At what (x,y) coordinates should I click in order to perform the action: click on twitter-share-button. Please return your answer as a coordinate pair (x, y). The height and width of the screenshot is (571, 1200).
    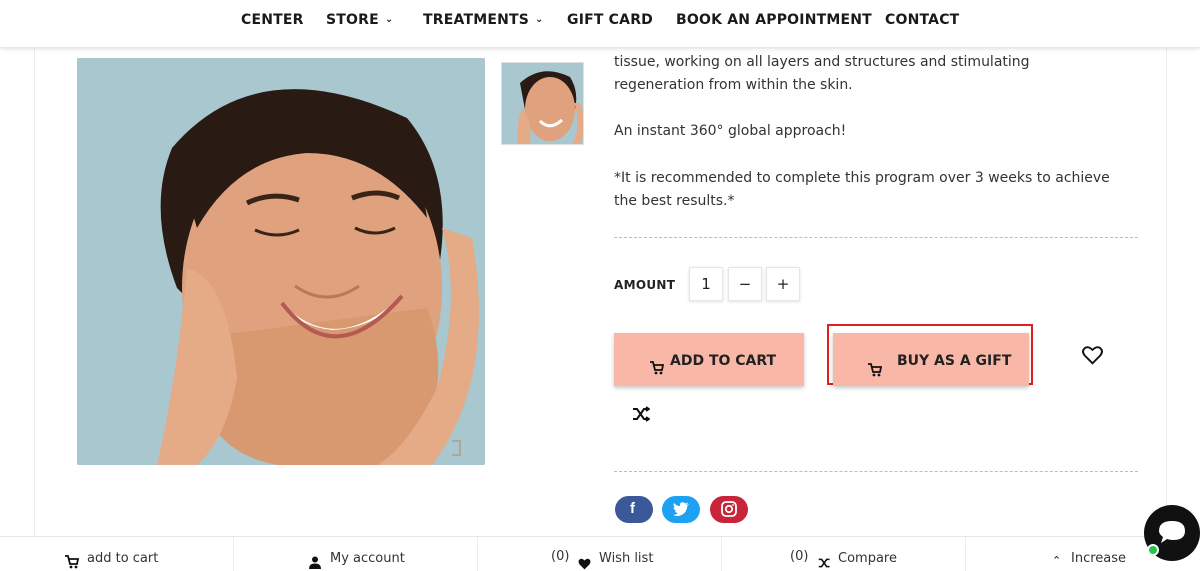
    Looking at the image, I should click on (681, 509).